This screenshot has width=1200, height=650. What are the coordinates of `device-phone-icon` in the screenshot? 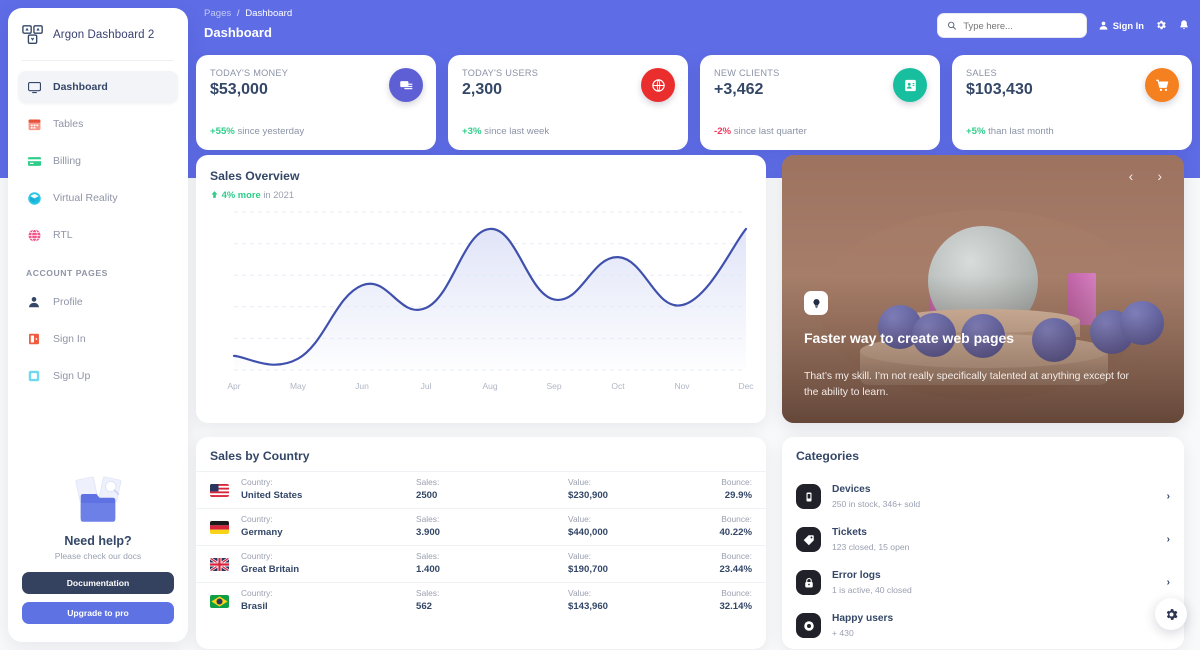 It's located at (808, 496).